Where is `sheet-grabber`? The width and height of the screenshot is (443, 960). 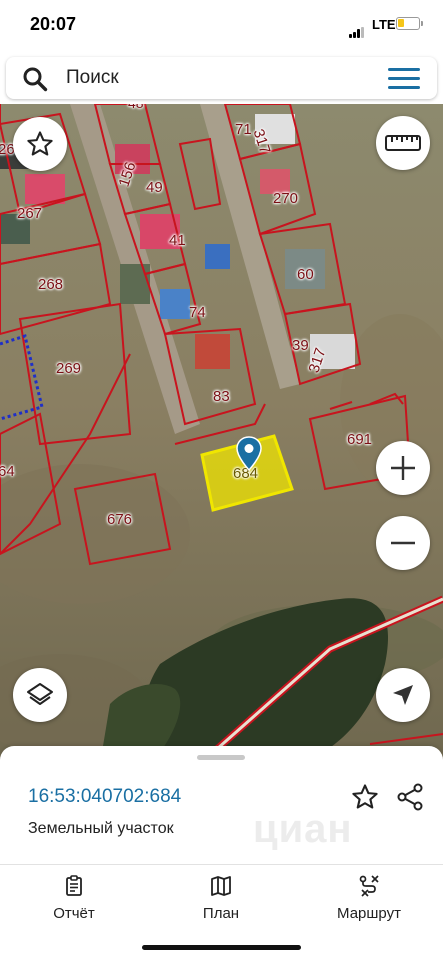
sheet-grabber is located at coordinates (221, 757).